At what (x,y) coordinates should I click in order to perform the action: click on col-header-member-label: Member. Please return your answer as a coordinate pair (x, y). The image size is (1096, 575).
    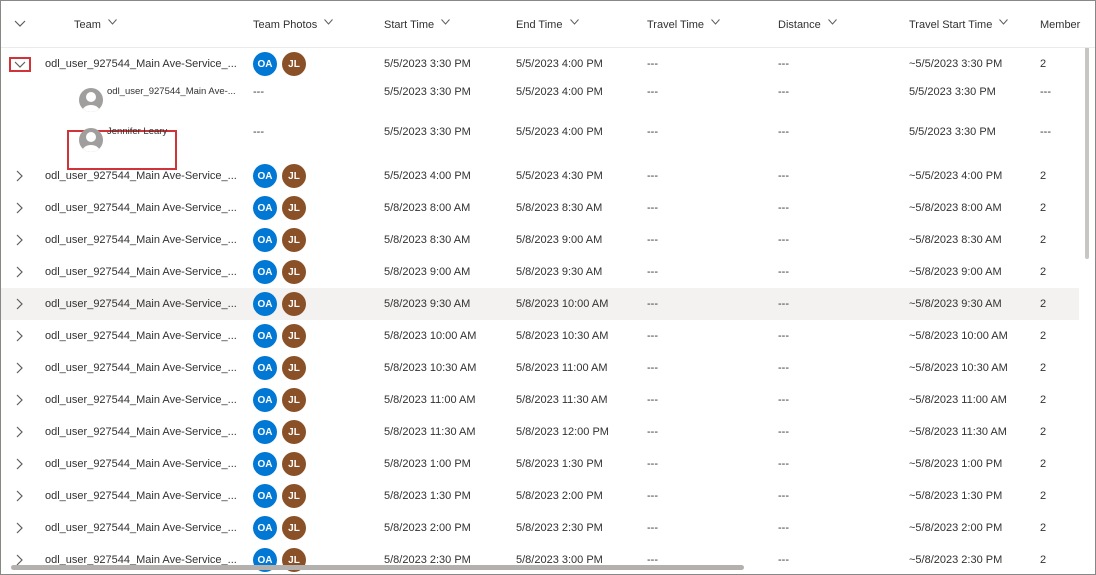
    Looking at the image, I should click on (1060, 25).